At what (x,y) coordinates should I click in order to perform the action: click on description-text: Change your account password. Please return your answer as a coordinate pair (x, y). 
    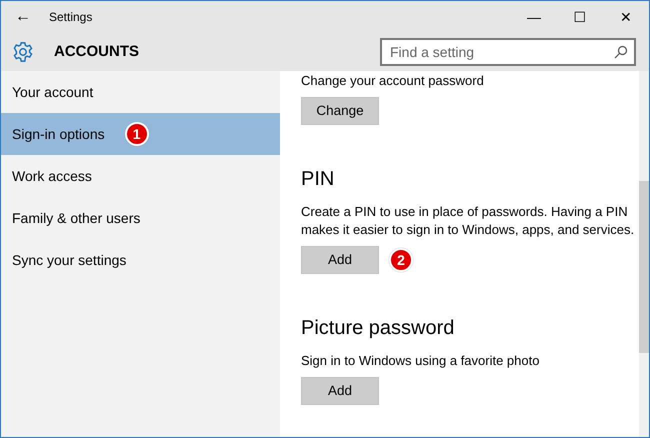
    Looking at the image, I should click on (393, 81).